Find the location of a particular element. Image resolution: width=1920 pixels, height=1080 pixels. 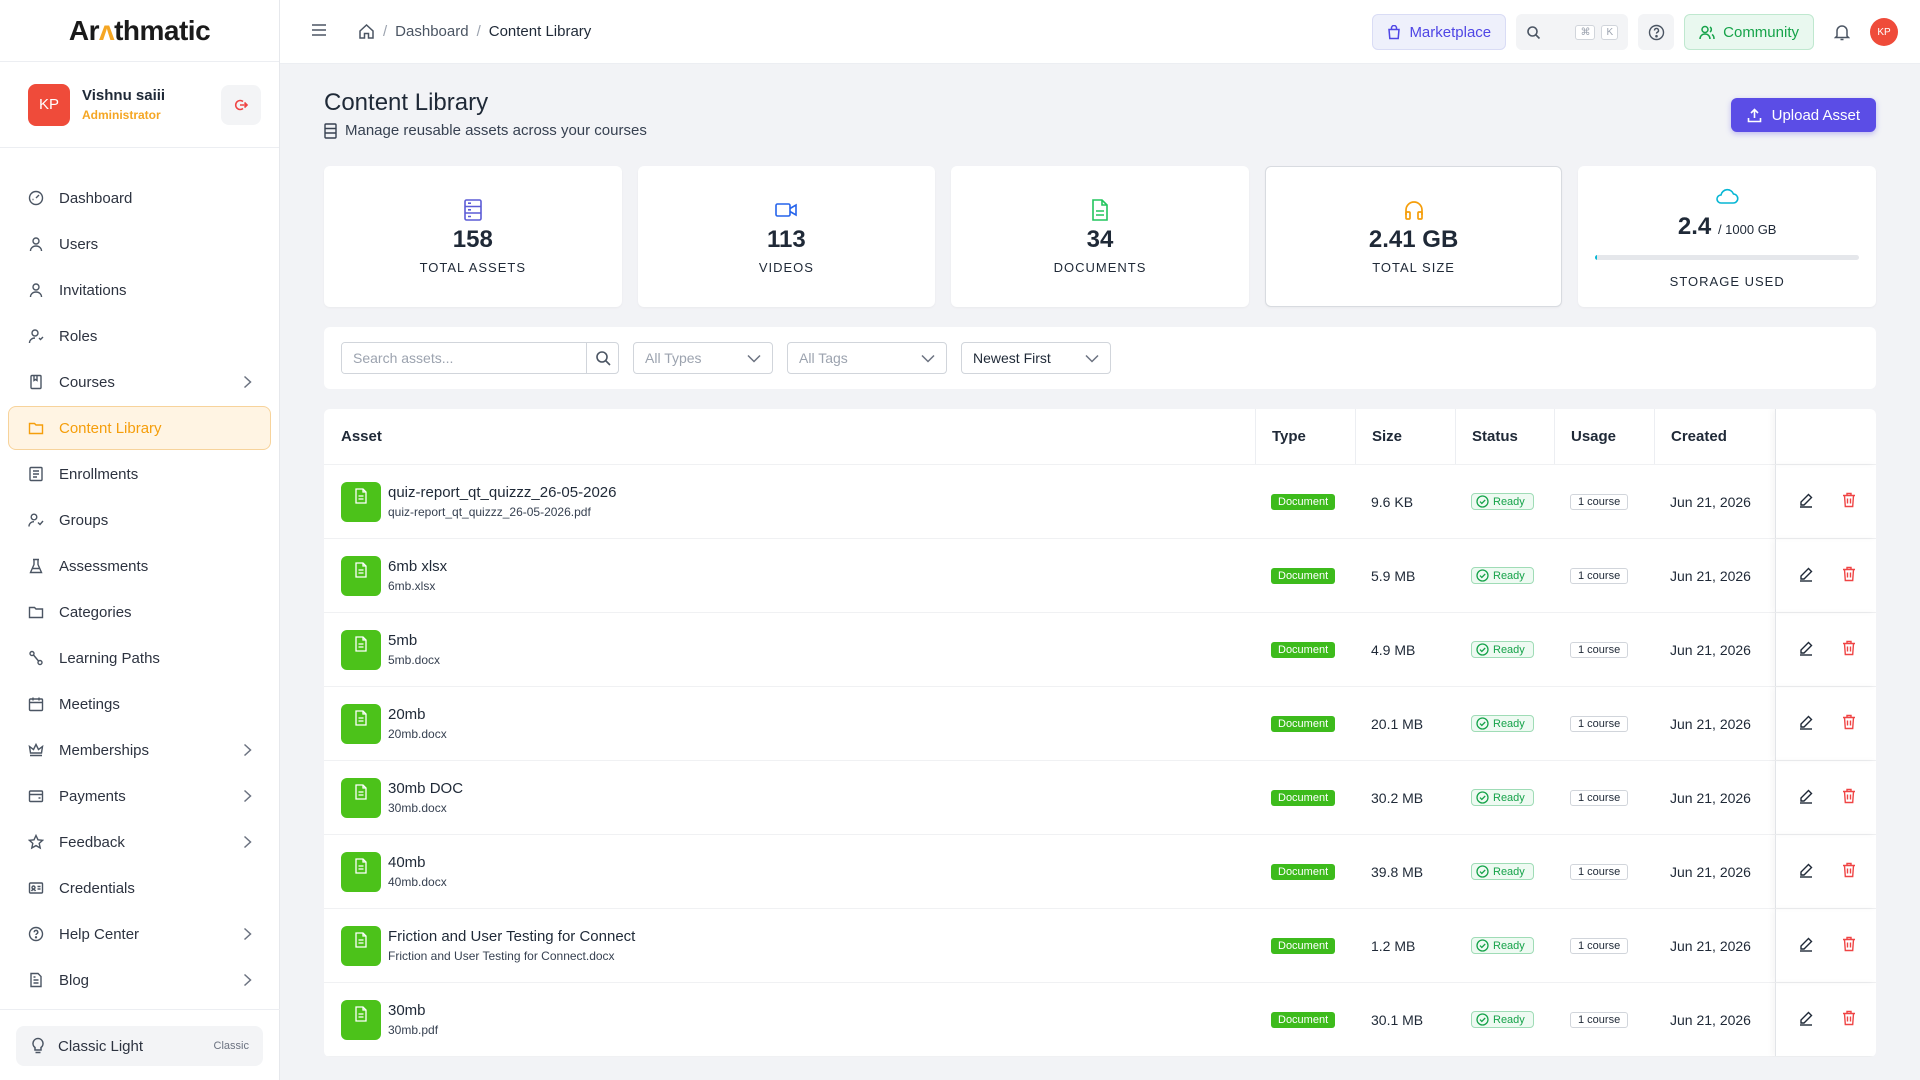

sidebar-item-learning-paths: Learning Paths is located at coordinates (139, 658).